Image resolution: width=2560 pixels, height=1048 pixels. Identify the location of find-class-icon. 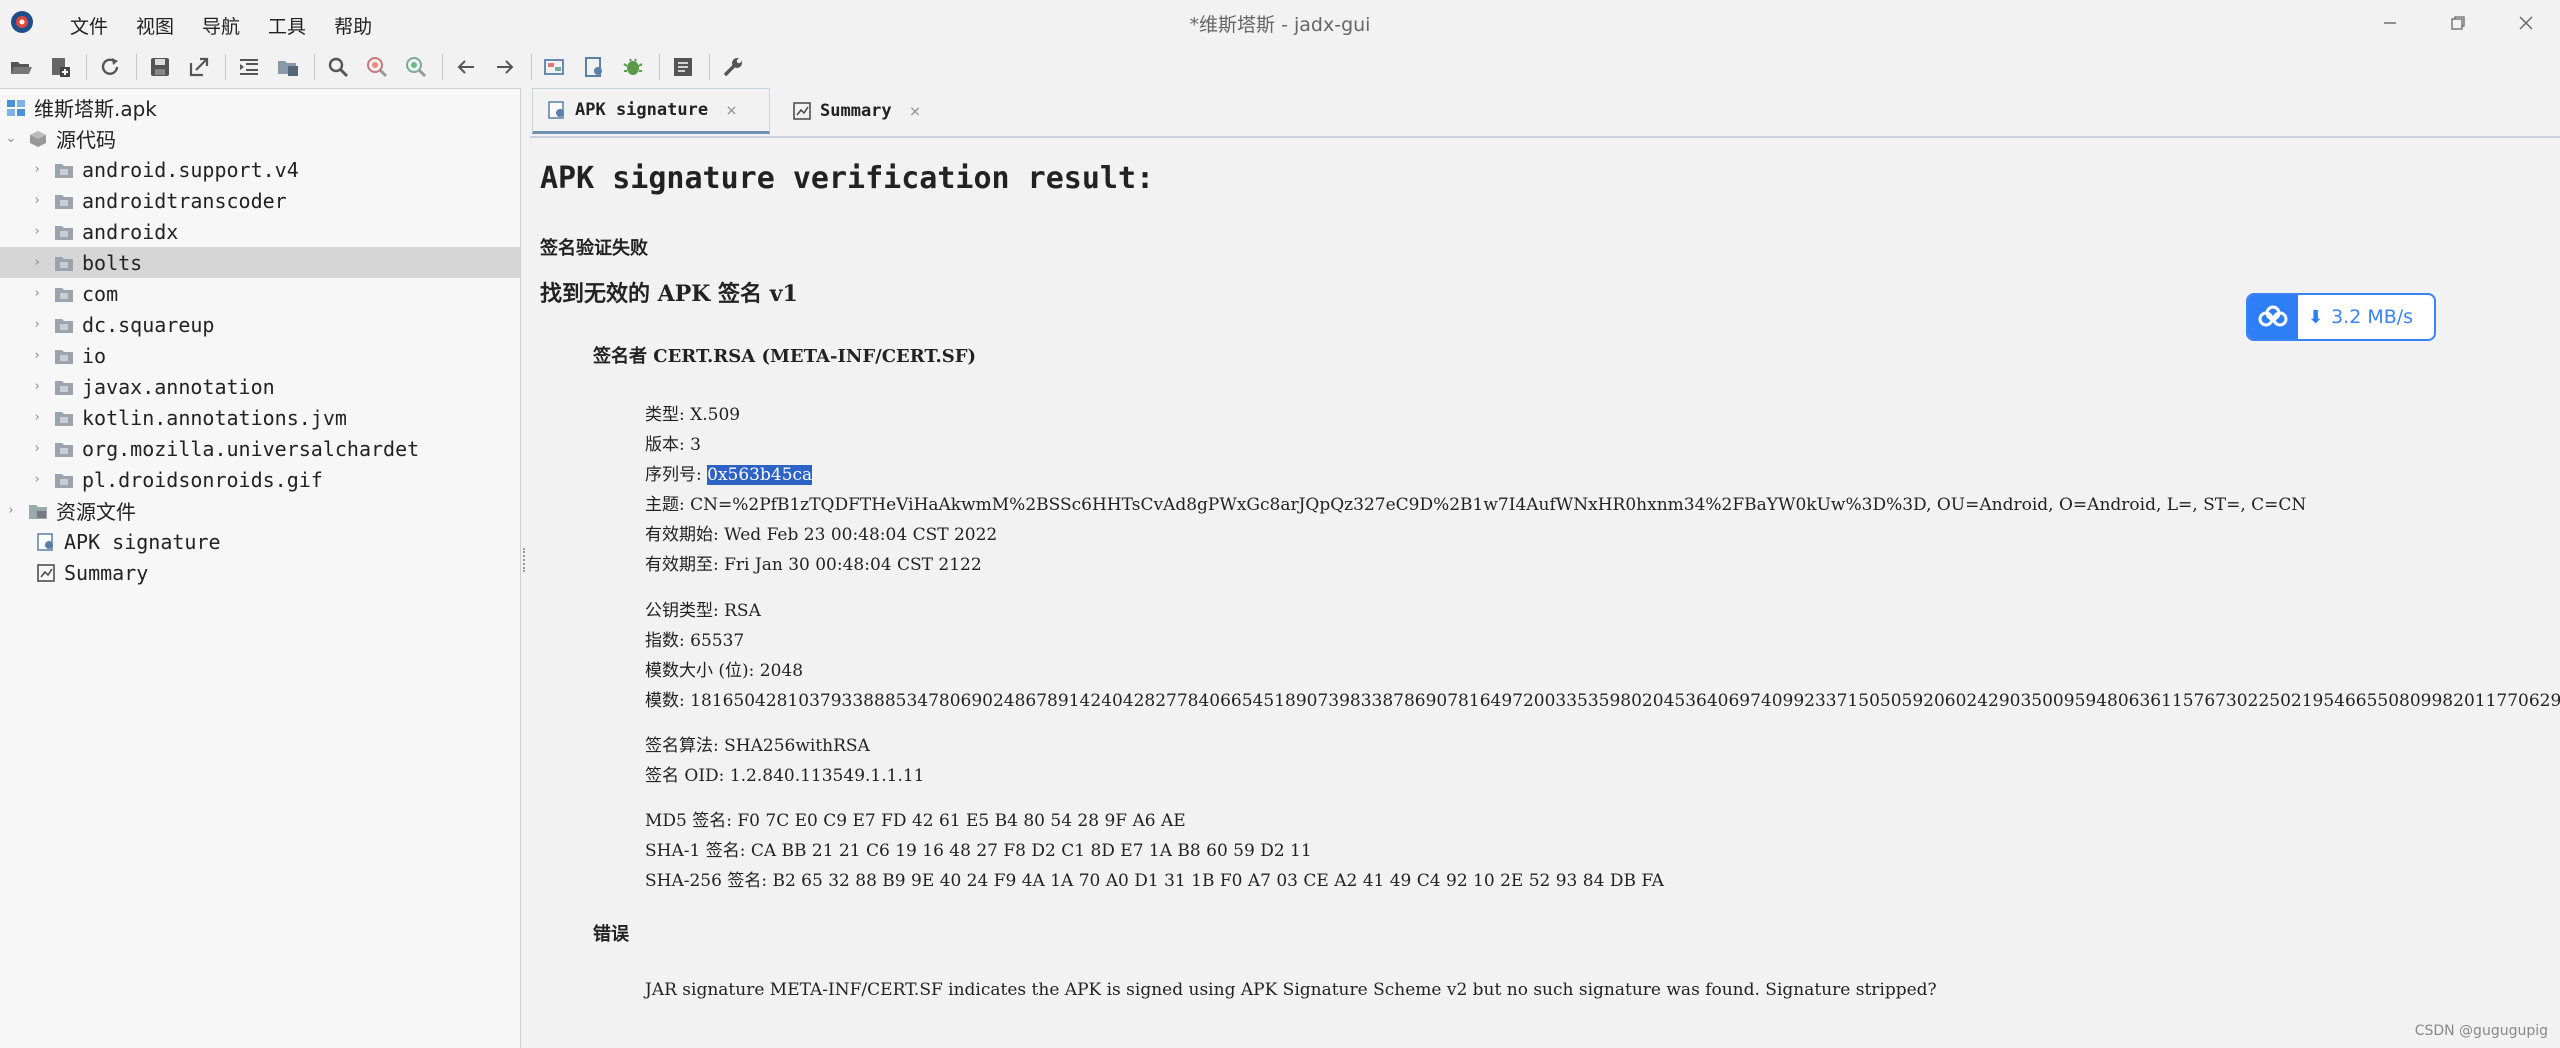
(416, 67).